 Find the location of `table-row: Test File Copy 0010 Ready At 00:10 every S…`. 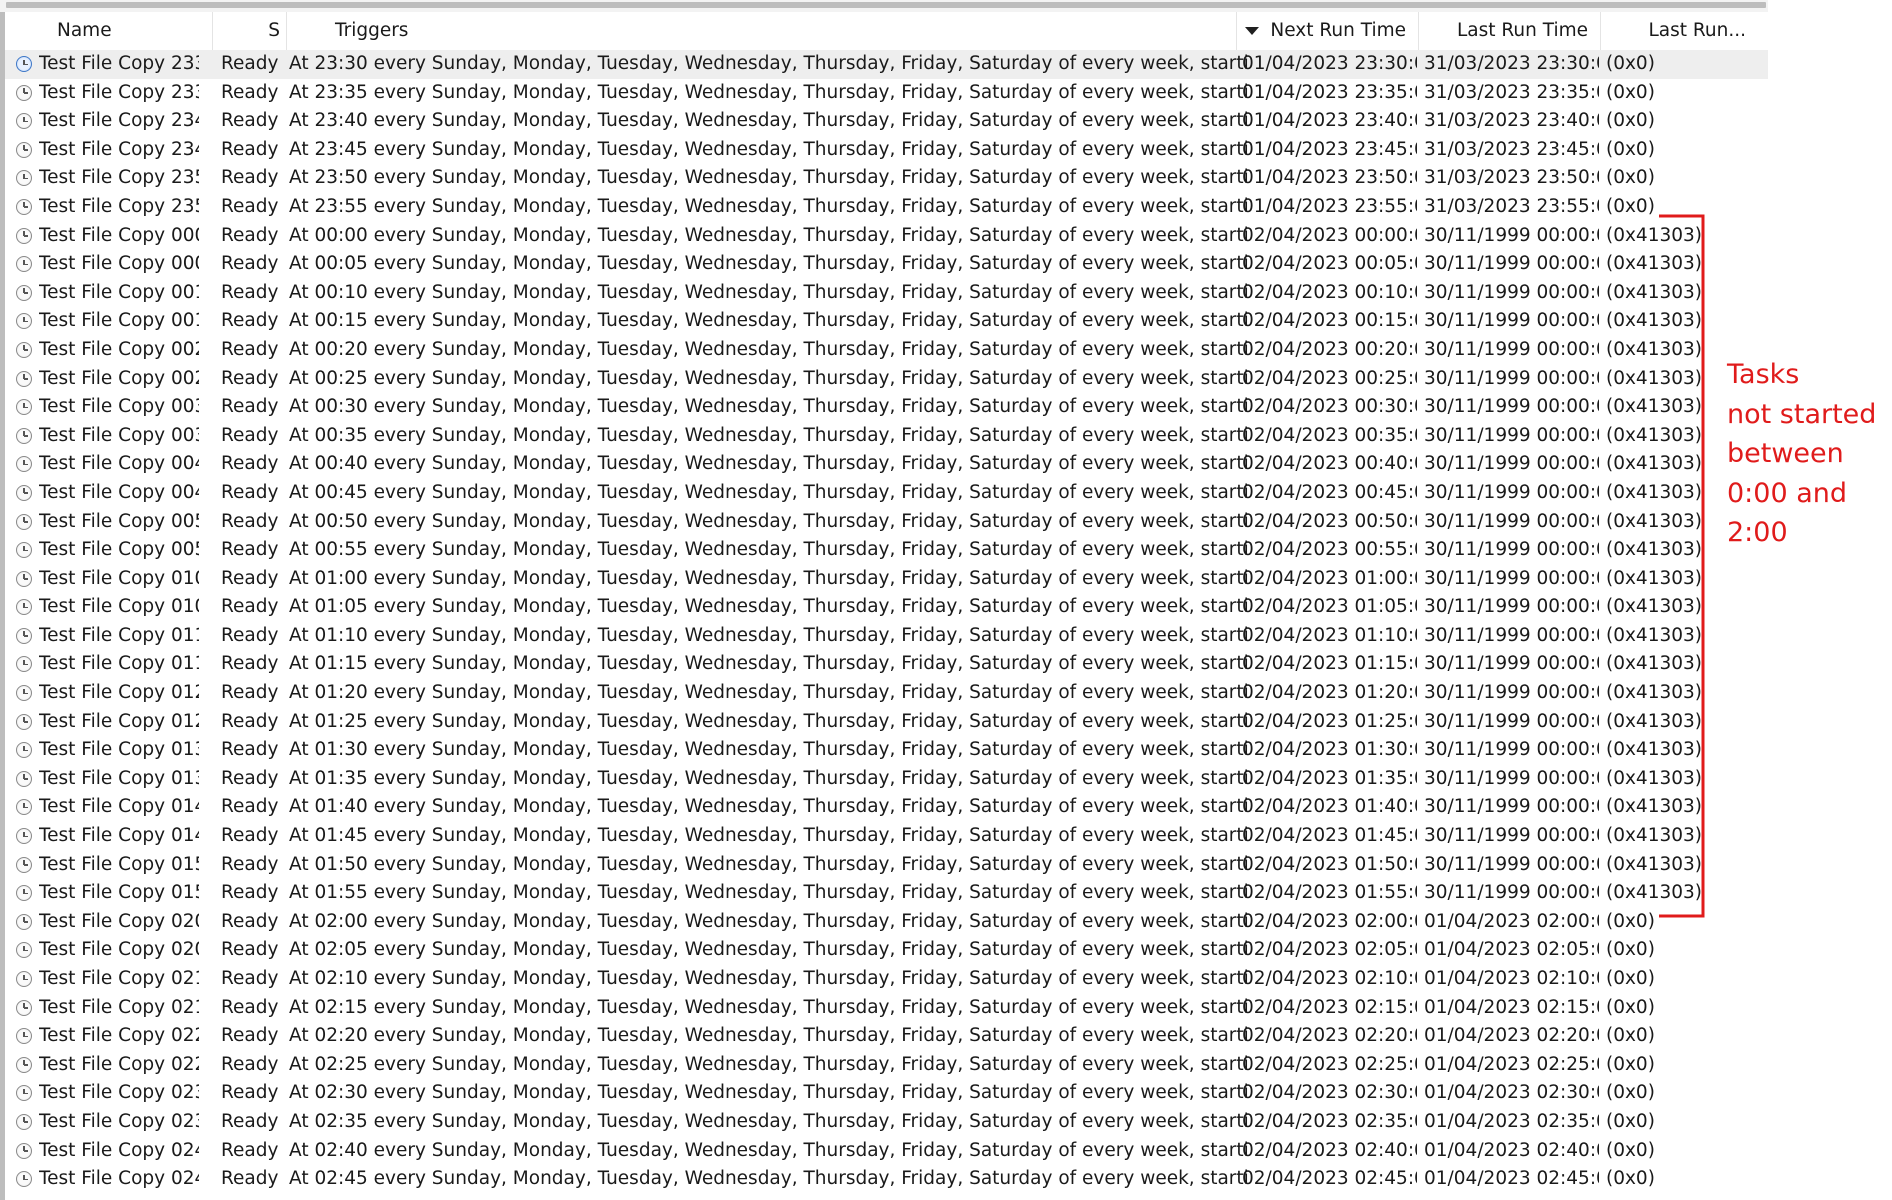

table-row: Test File Copy 0010 Ready At 00:10 every S… is located at coordinates (886, 293).